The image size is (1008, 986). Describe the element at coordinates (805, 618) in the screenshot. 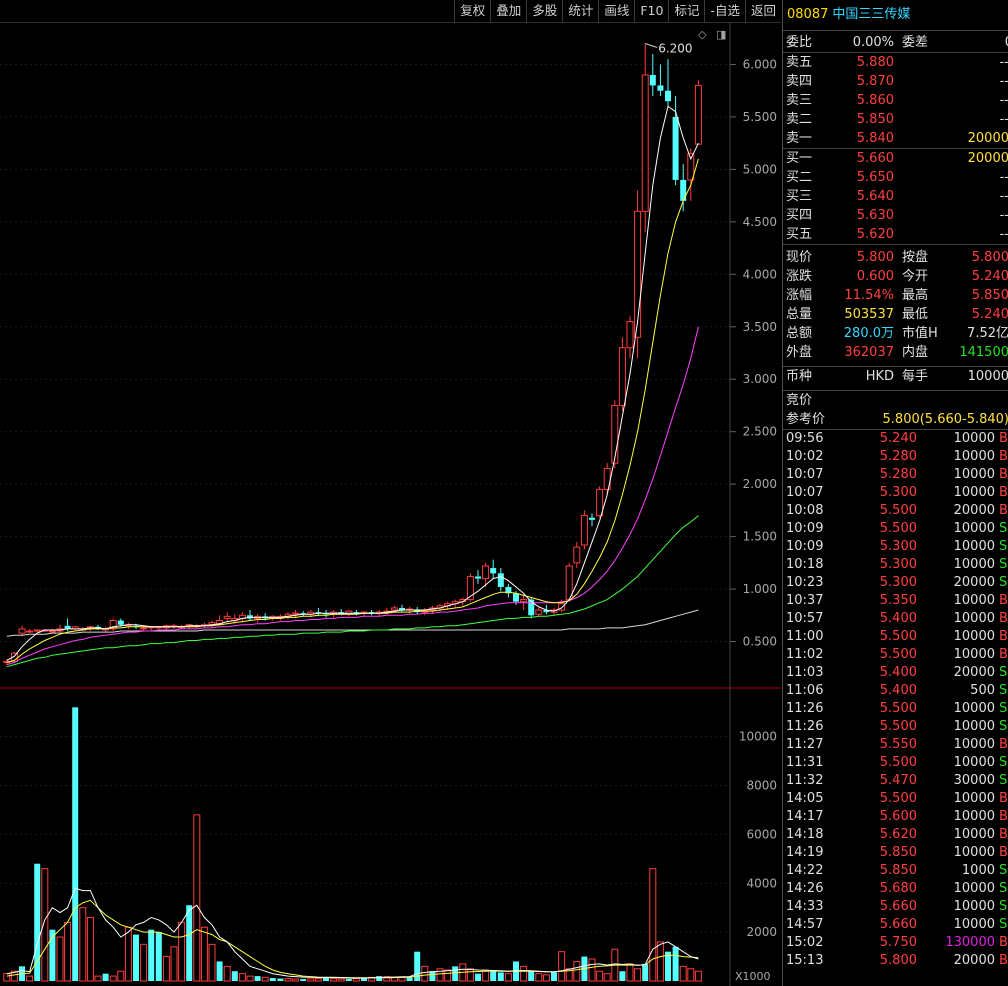

I see `tick-time: 10:57` at that location.